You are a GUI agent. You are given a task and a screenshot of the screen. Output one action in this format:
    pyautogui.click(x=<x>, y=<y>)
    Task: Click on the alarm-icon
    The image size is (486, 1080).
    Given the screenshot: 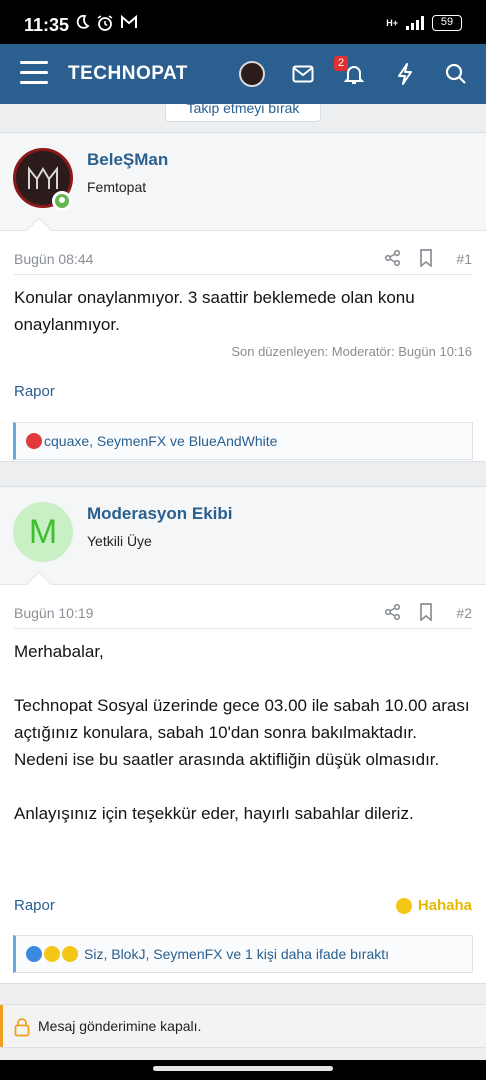 What is the action you would take?
    pyautogui.click(x=105, y=23)
    